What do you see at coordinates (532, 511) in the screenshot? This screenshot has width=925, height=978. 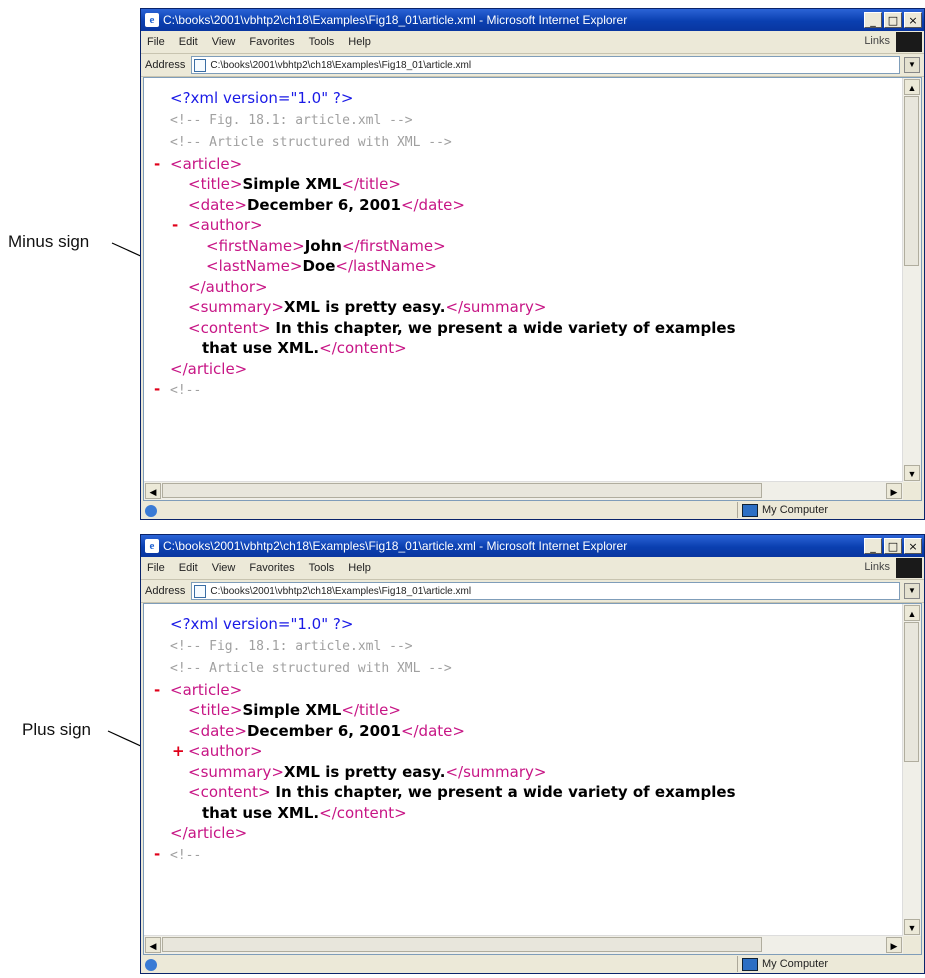 I see `status-bar: My Computer` at bounding box center [532, 511].